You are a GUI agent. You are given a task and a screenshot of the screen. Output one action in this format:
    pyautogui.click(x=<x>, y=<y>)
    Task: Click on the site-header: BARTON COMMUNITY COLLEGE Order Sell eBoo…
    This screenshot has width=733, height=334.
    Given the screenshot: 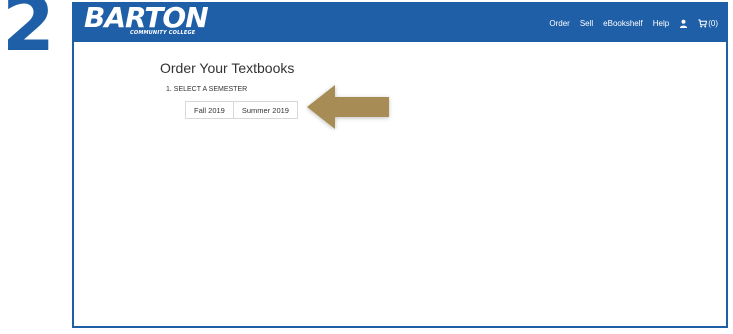 What is the action you would take?
    pyautogui.click(x=400, y=22)
    